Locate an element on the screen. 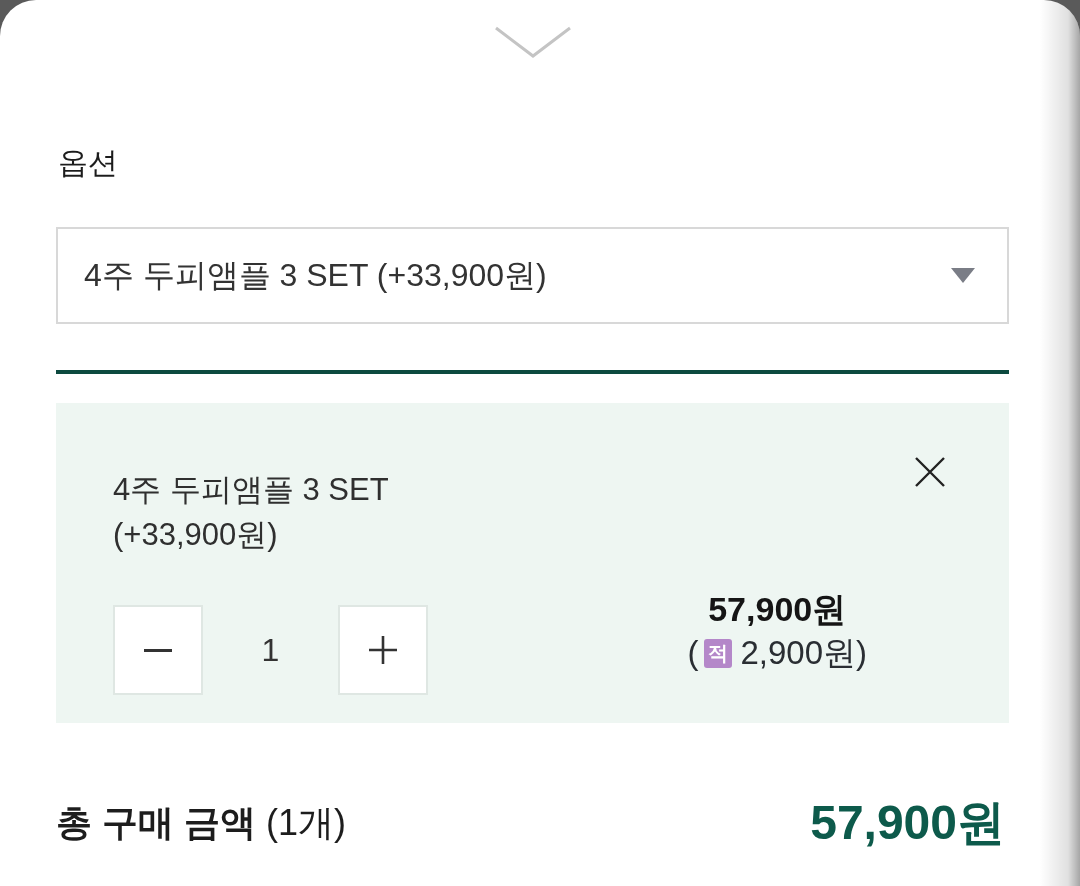 This screenshot has height=886, width=1080. selected-option-name: 4주 두피앰플 3 SET (+33,900원) is located at coordinates (251, 512).